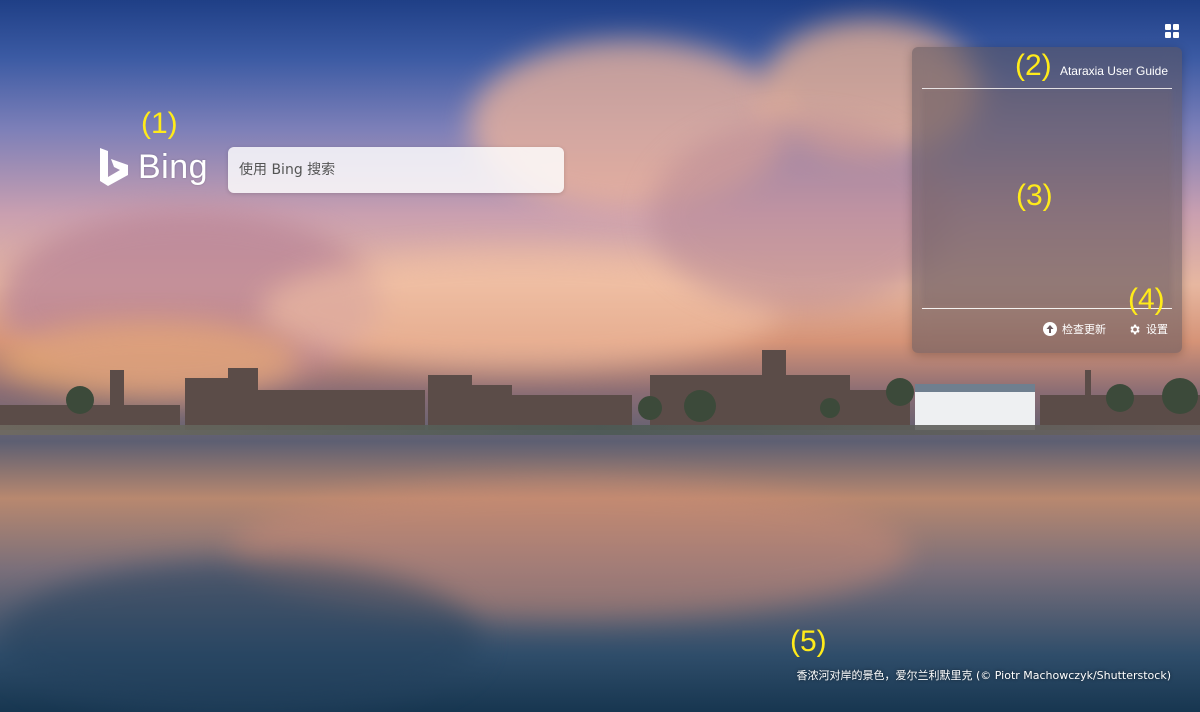  I want to click on annotation-marker-4: (4), so click(1146, 299).